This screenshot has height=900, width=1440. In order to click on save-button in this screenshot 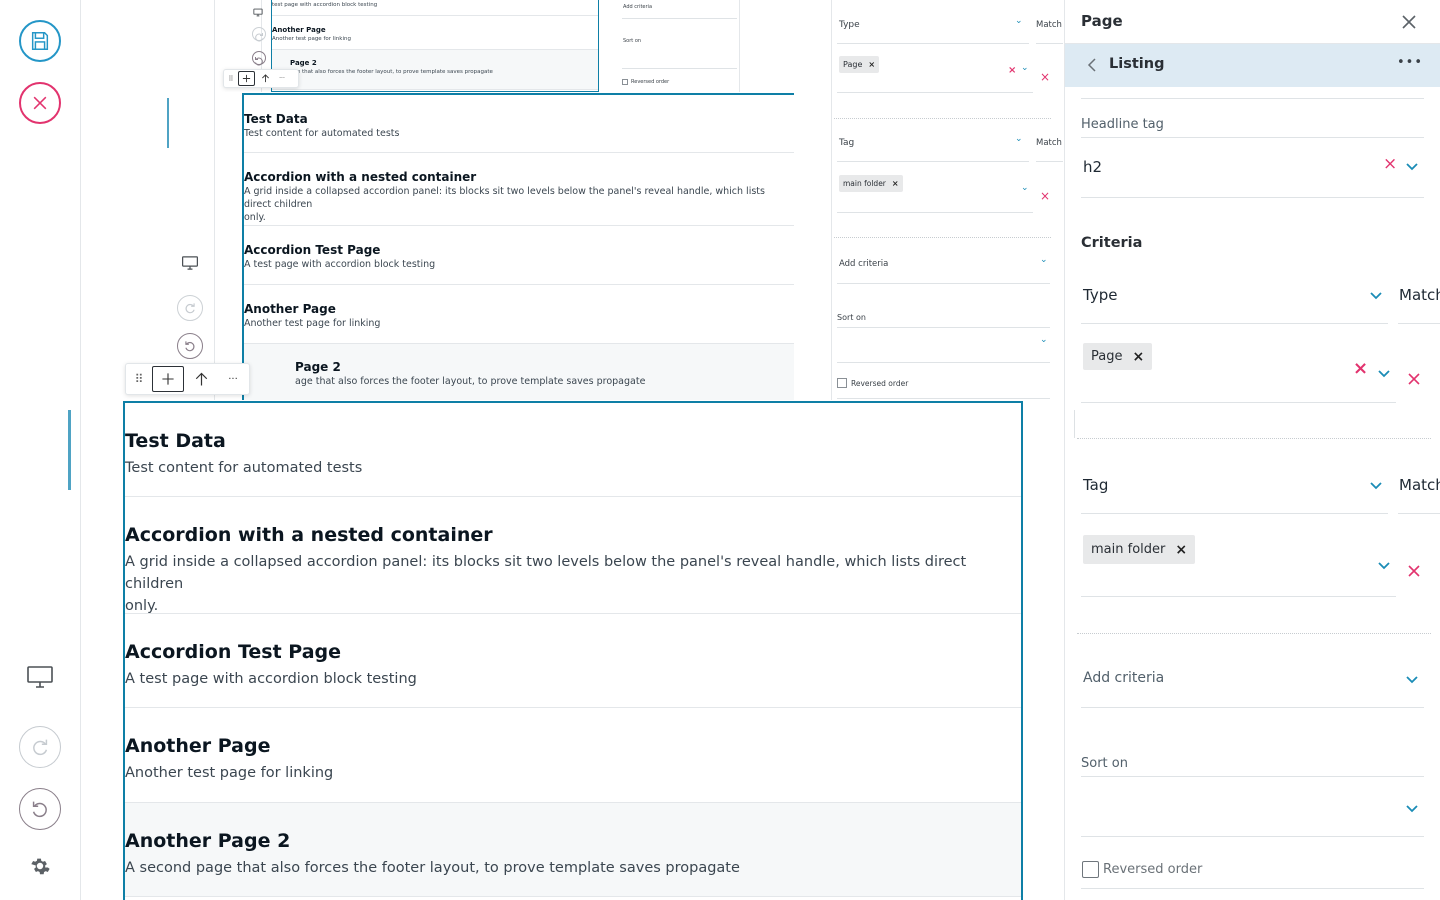, I will do `click(40, 41)`.